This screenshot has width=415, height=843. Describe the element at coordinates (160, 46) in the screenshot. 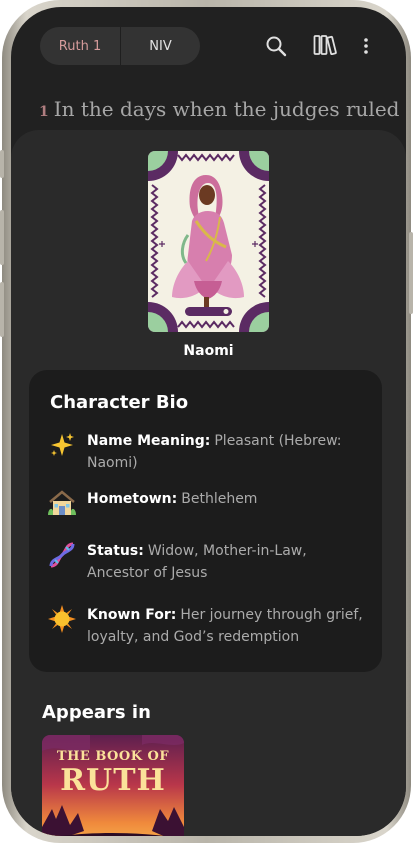

I see `version-button: NIV` at that location.